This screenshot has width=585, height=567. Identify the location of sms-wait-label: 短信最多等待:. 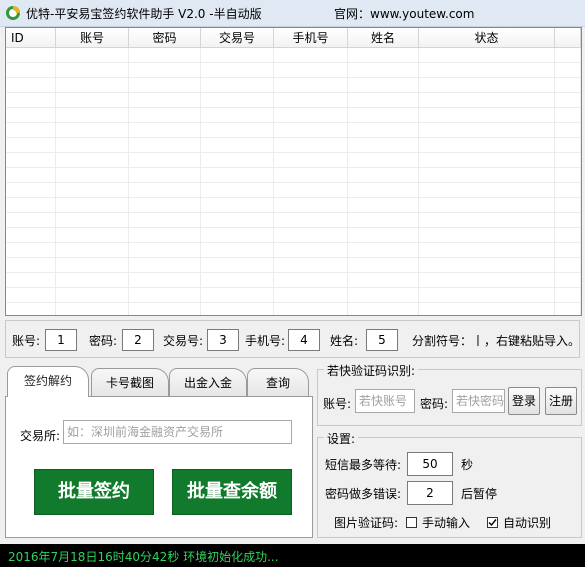
(363, 465).